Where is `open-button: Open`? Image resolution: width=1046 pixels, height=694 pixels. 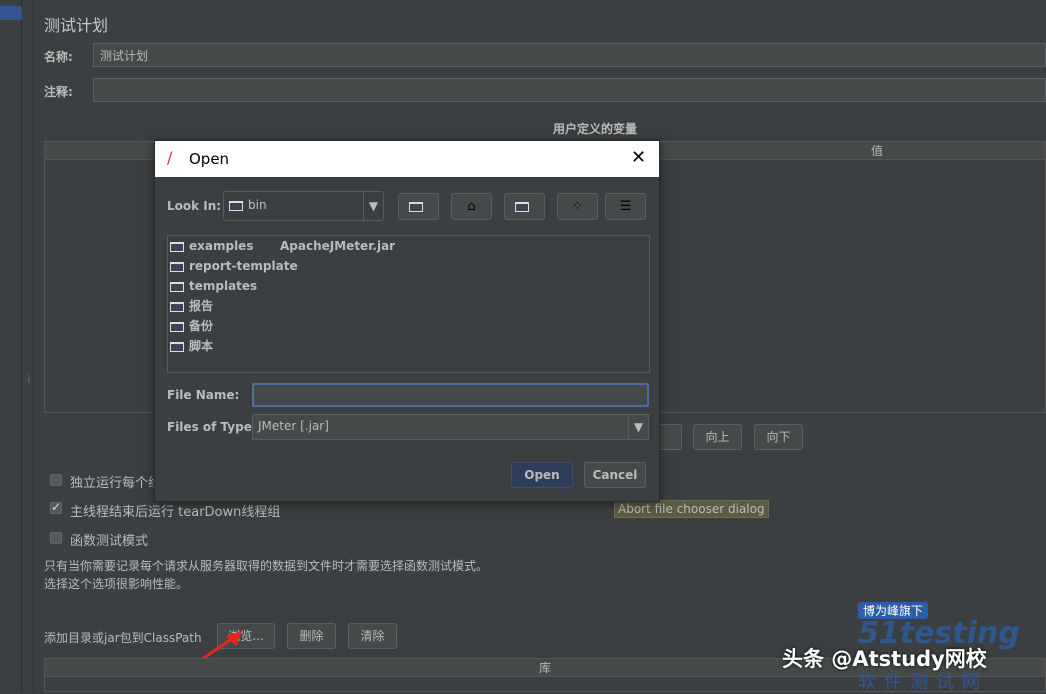 open-button: Open is located at coordinates (542, 475).